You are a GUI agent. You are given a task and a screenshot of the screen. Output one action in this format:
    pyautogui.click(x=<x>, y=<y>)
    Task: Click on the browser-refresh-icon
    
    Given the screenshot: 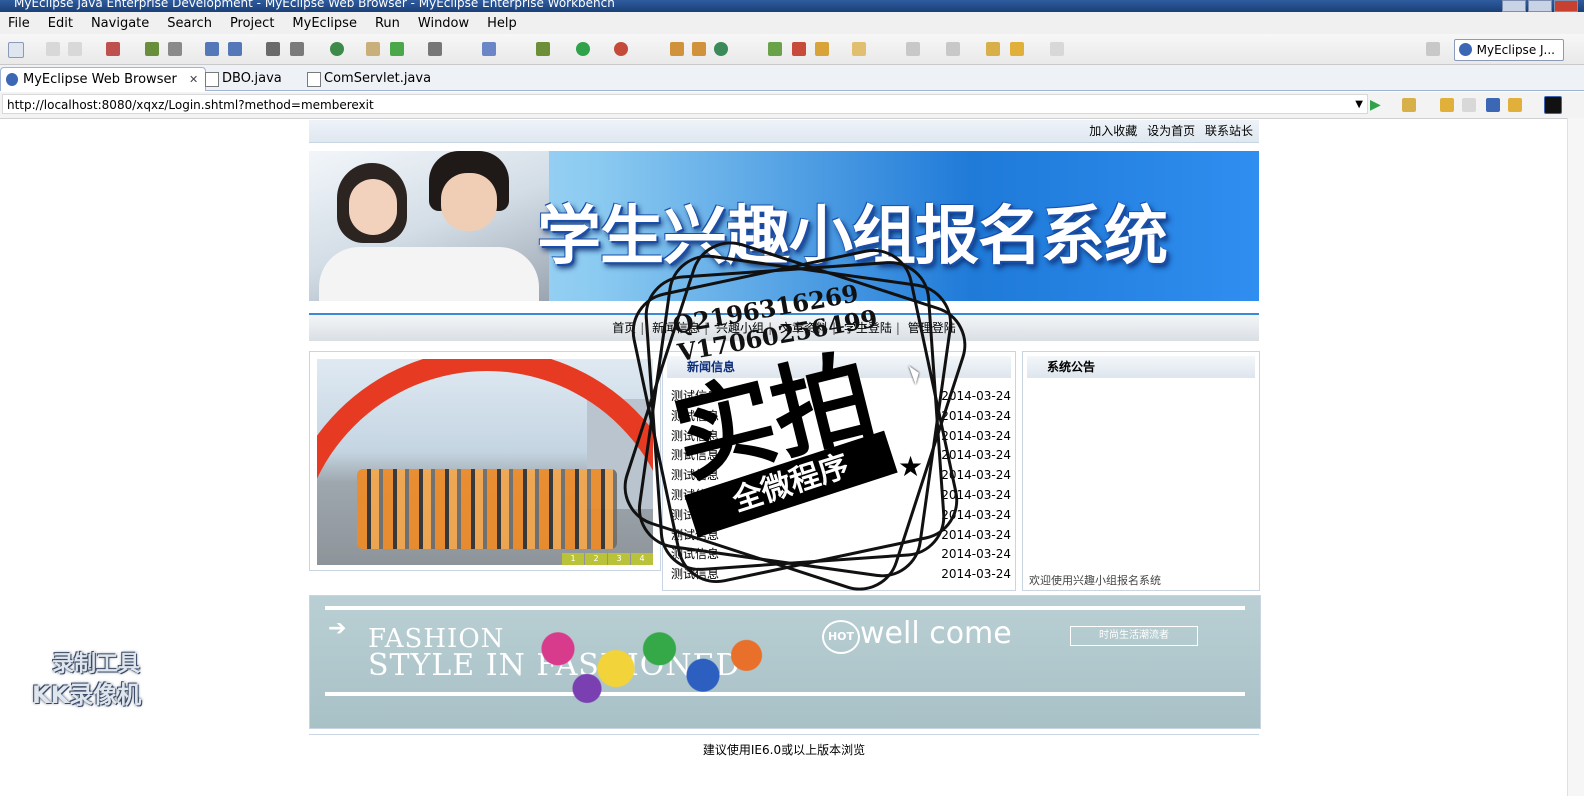 What is the action you would take?
    pyautogui.click(x=1515, y=105)
    